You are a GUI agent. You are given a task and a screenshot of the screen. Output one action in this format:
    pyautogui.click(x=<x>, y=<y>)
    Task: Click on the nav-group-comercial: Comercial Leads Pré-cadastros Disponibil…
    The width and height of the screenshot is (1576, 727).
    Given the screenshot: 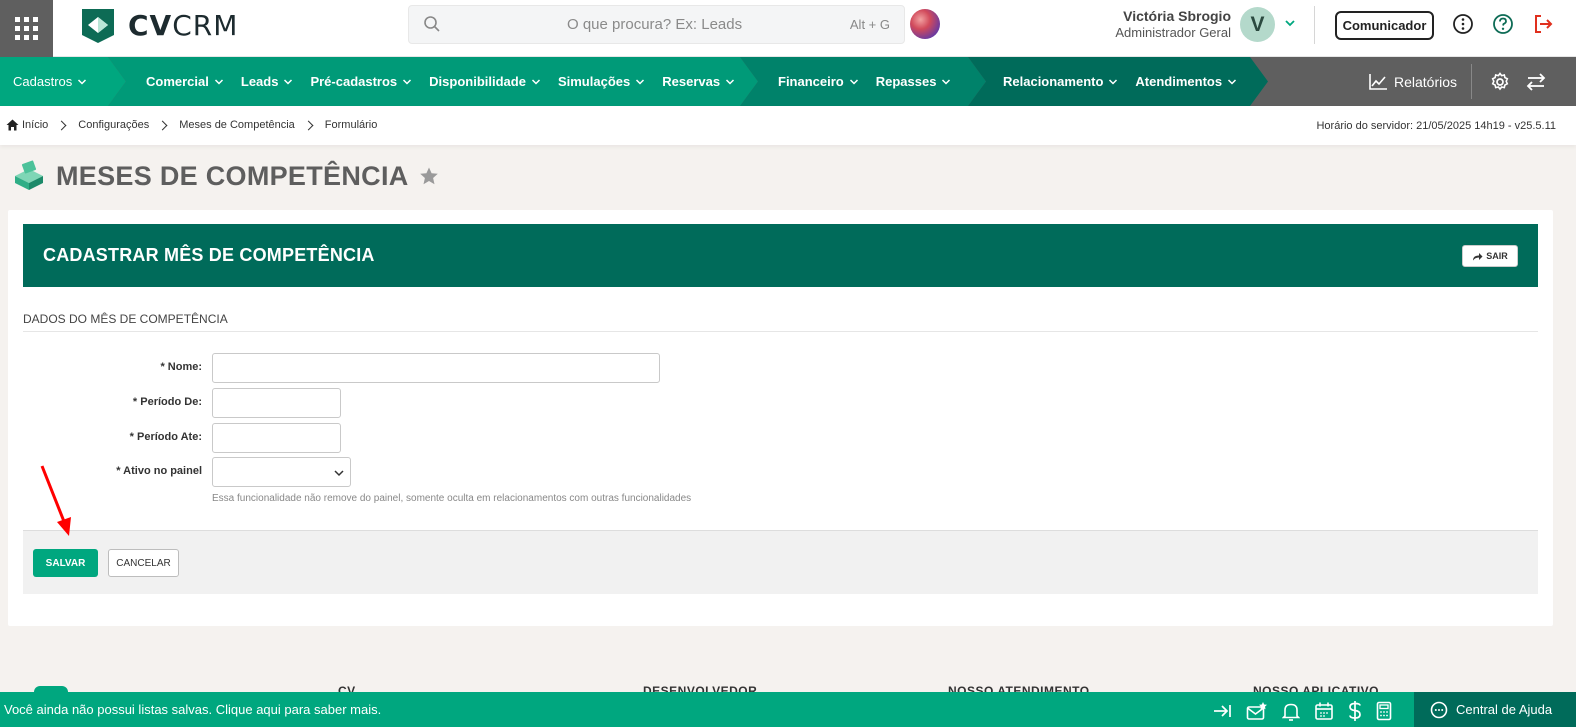 What is the action you would take?
    pyautogui.click(x=440, y=81)
    